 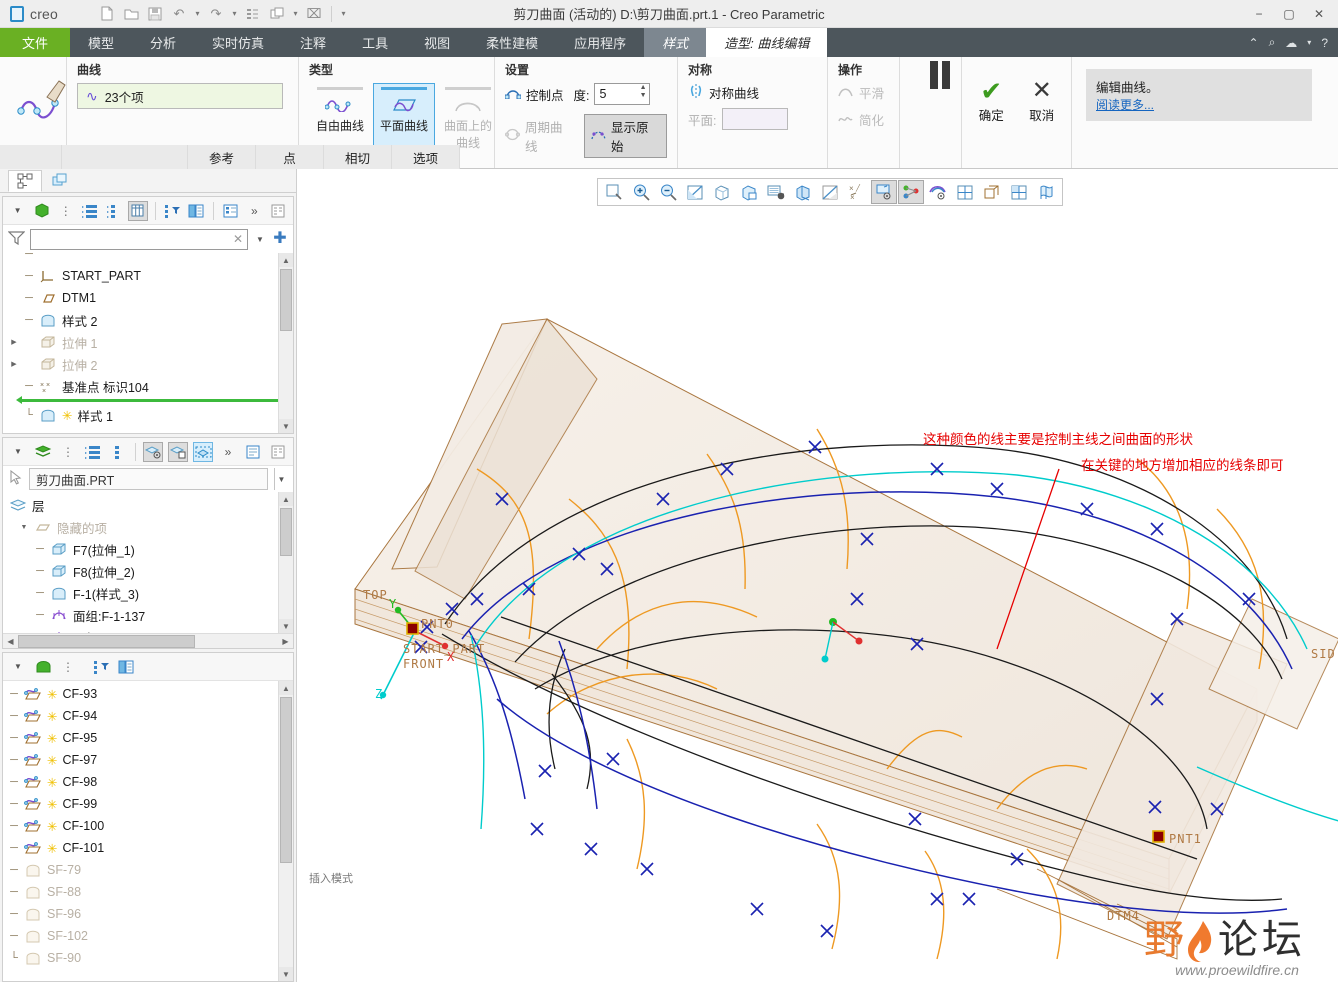 What do you see at coordinates (512, 42) in the screenshot?
I see `tab-flexible-modeling: 柔性建模` at bounding box center [512, 42].